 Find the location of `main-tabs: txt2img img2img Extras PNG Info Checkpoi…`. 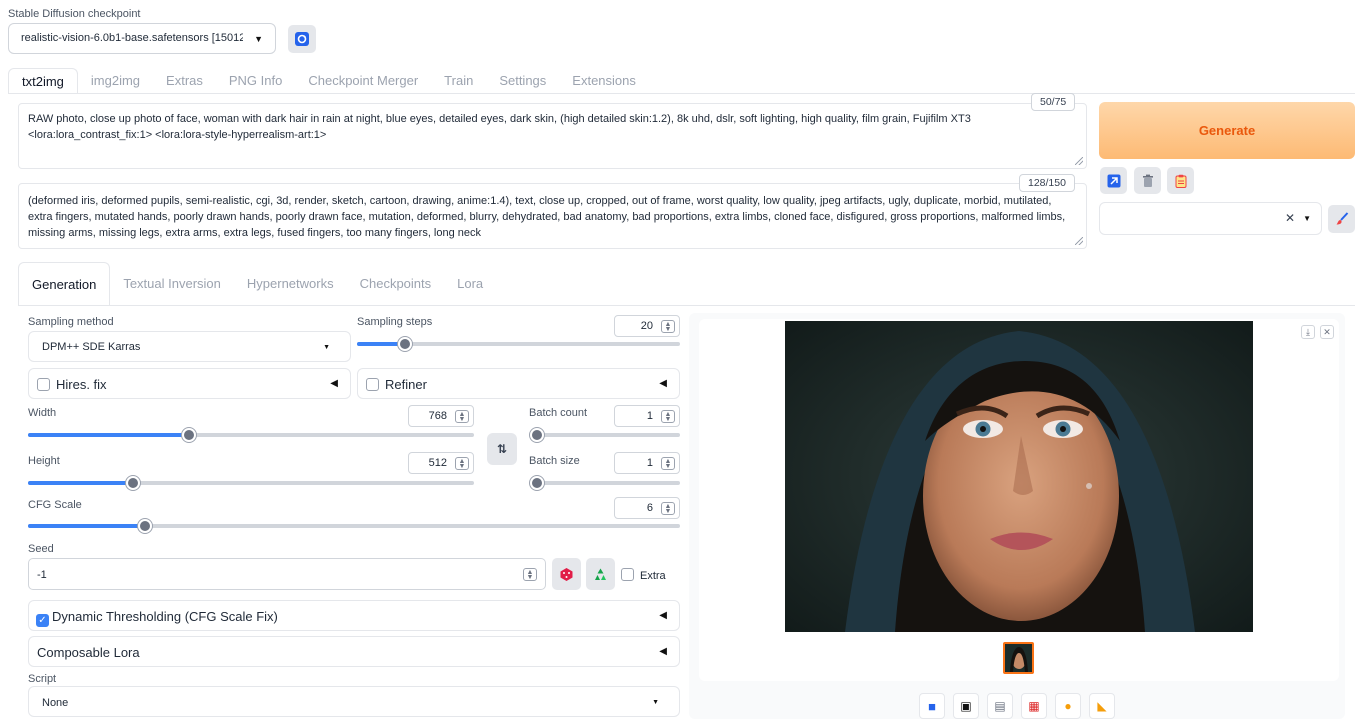

main-tabs: txt2img img2img Extras PNG Info Checkpoi… is located at coordinates (328, 81).